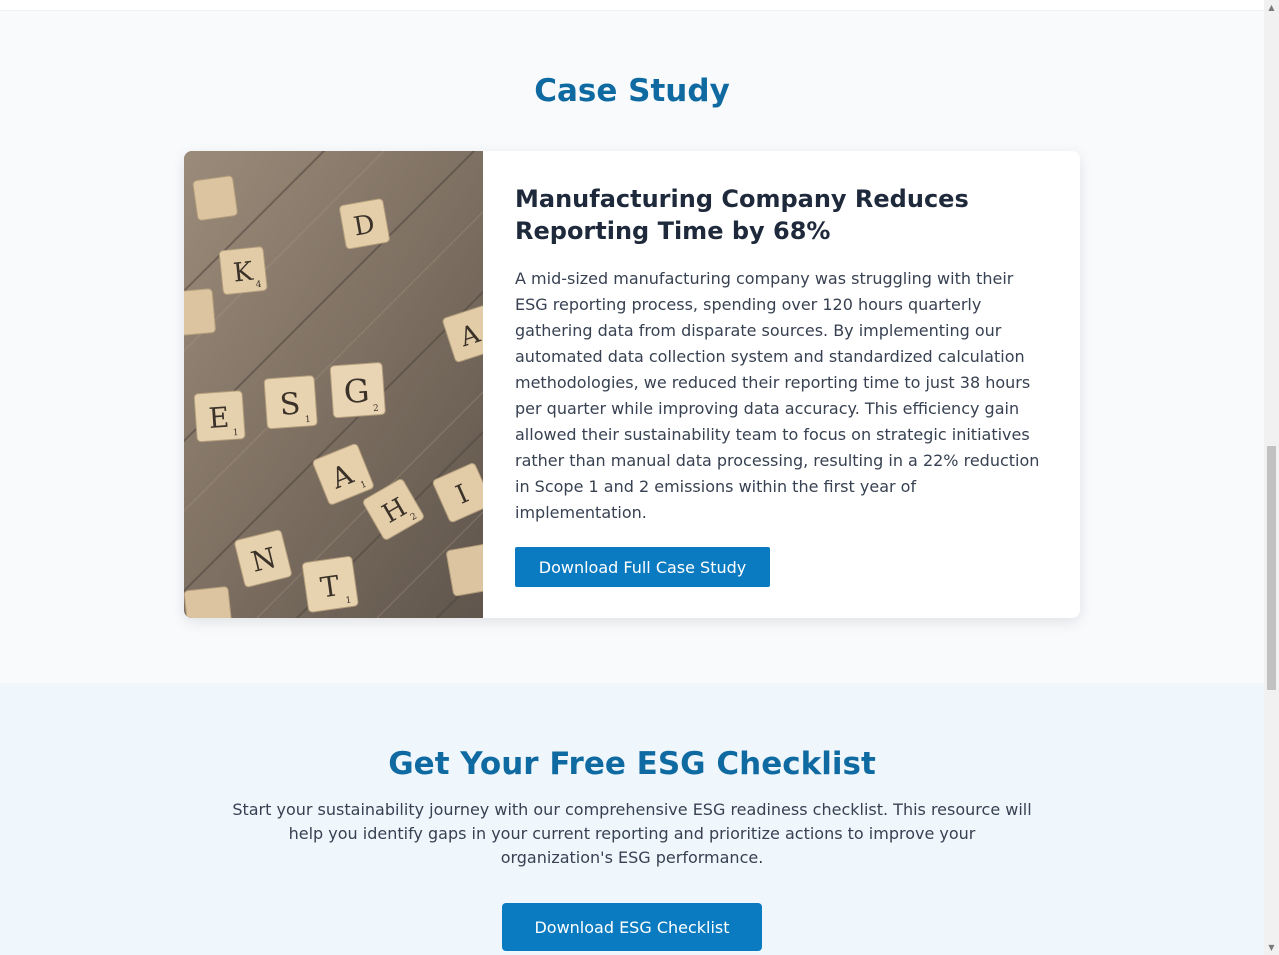 The width and height of the screenshot is (1279, 955). I want to click on tile-letter-k: K, so click(243, 273).